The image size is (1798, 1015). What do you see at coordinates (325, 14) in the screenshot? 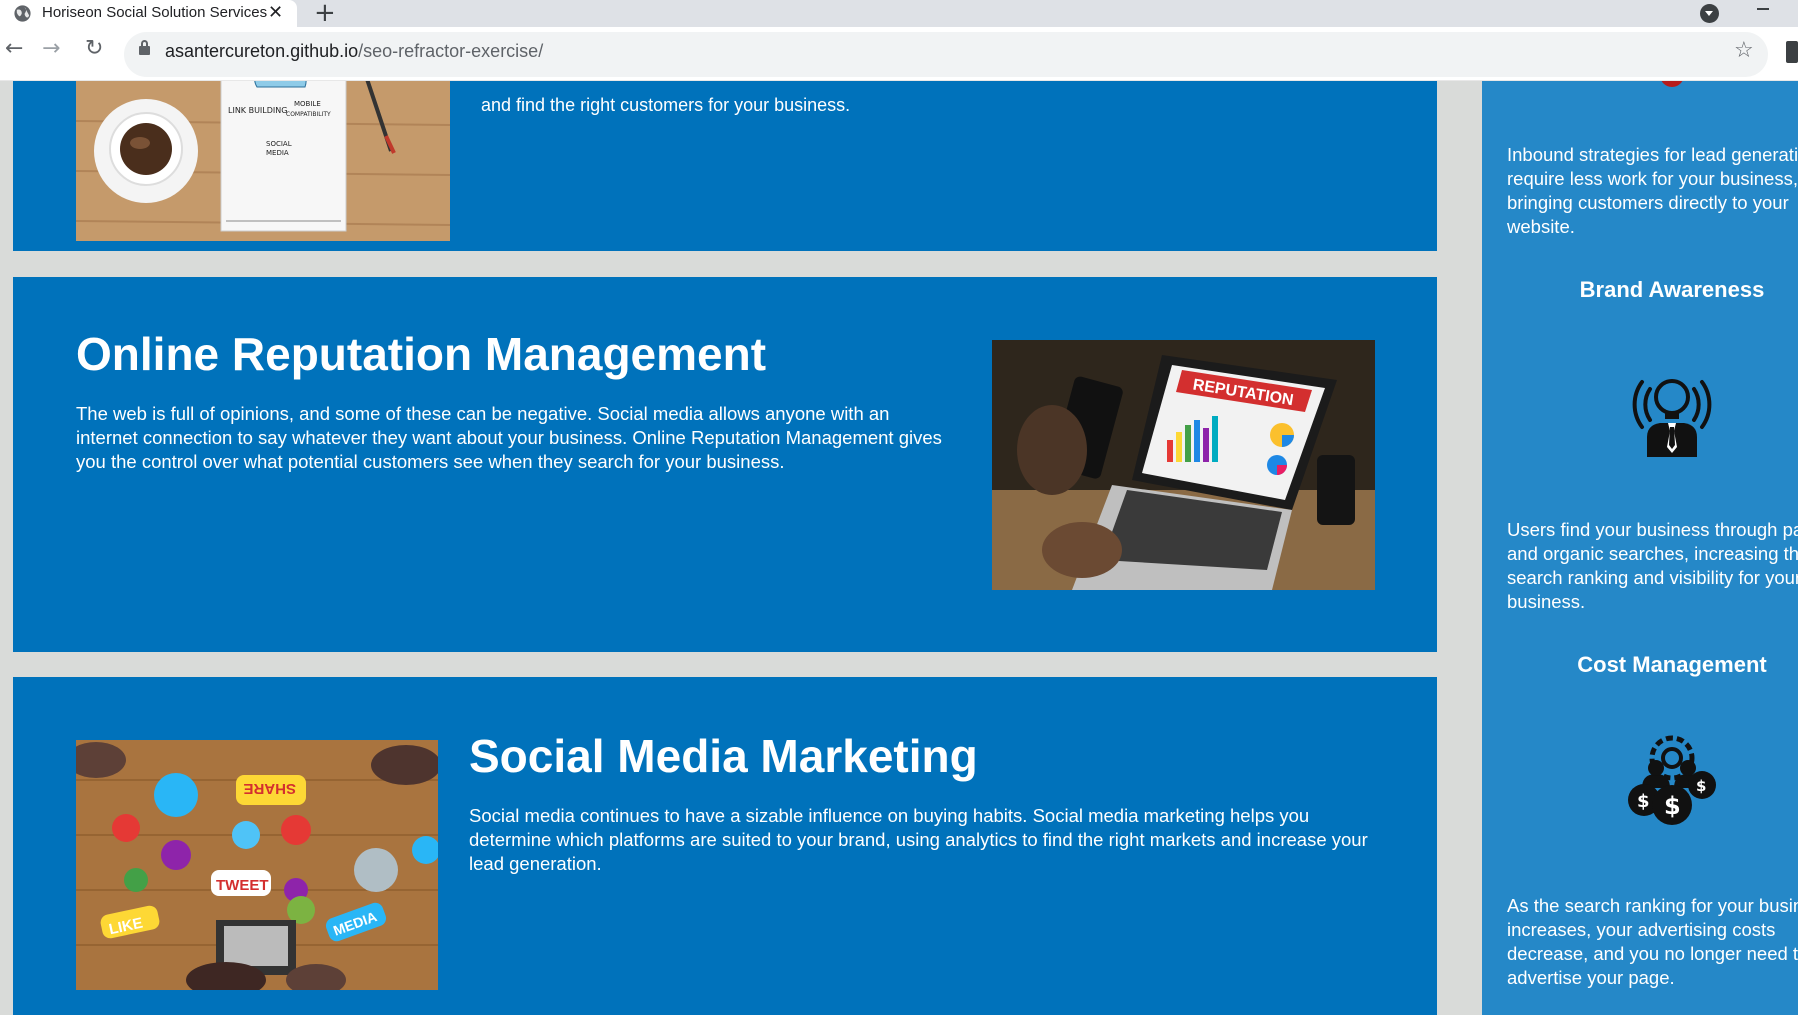
I see `new-tab-button: +` at bounding box center [325, 14].